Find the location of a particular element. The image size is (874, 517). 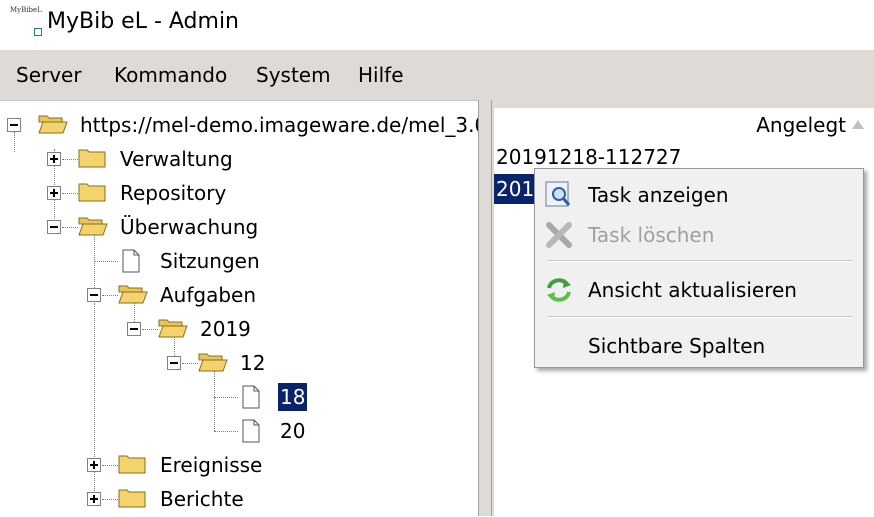

menu-bar: Server Kommando System Hilfe is located at coordinates (437, 75).